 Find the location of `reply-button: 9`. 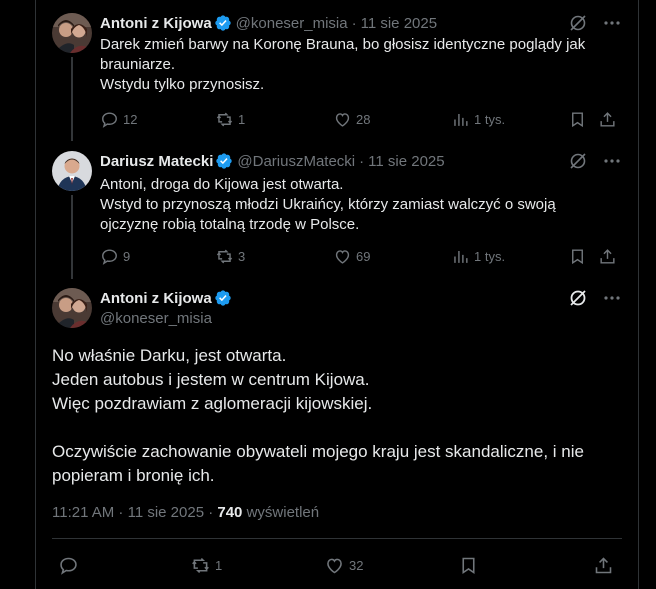

reply-button: 9 is located at coordinates (115, 256).